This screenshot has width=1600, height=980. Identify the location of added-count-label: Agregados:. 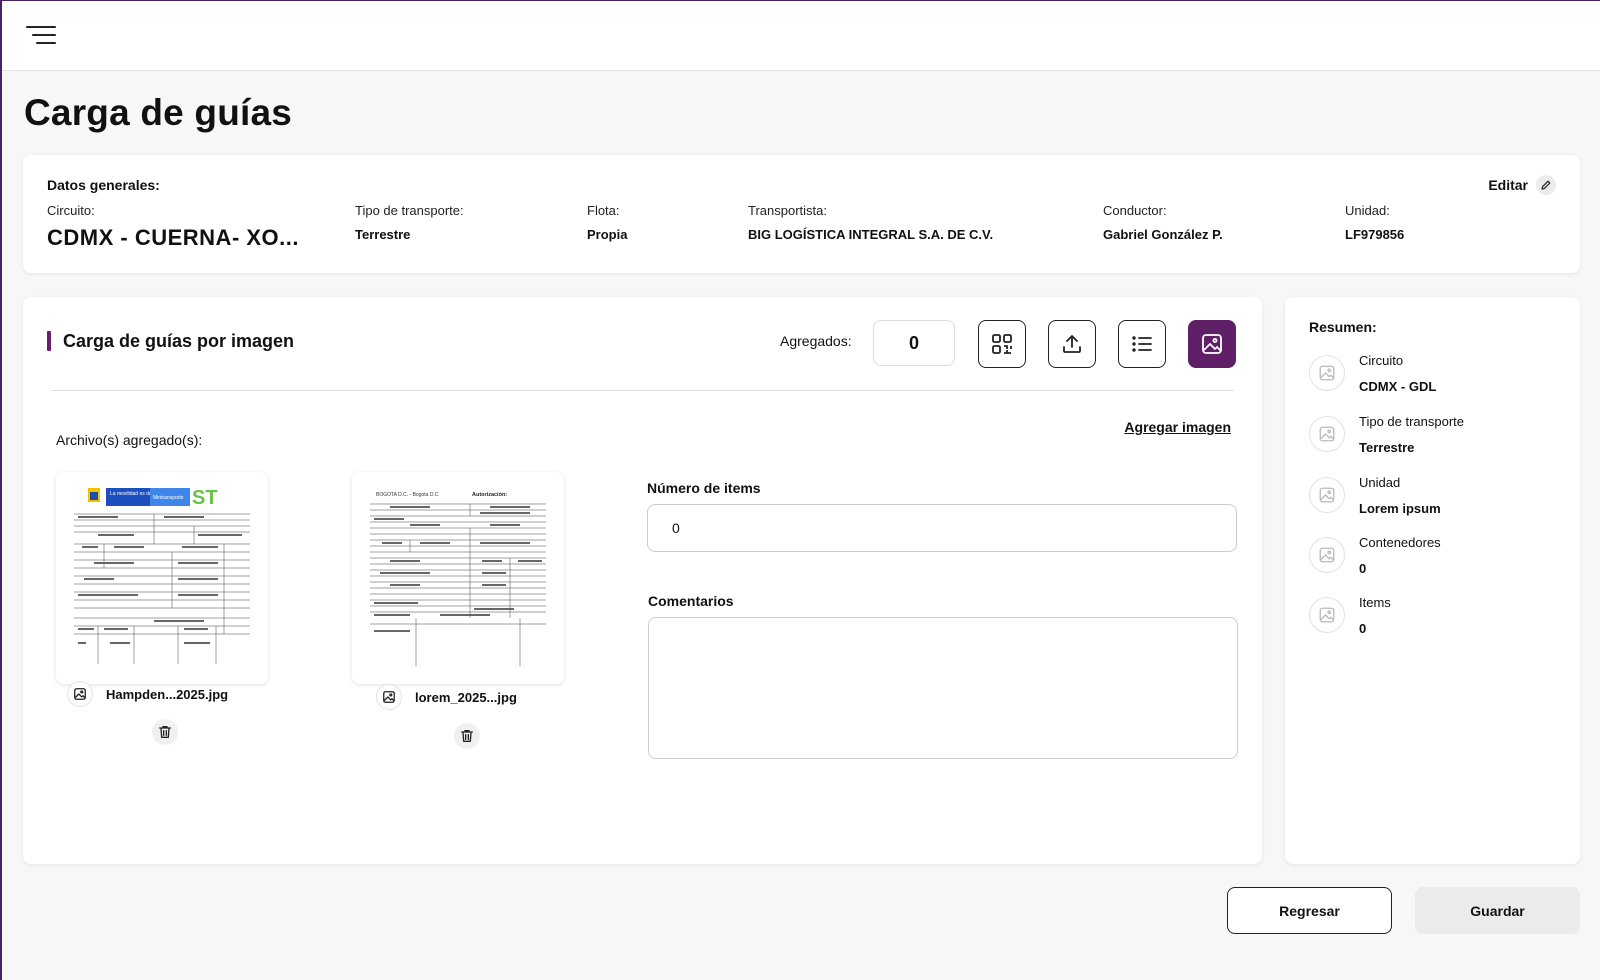
(816, 341).